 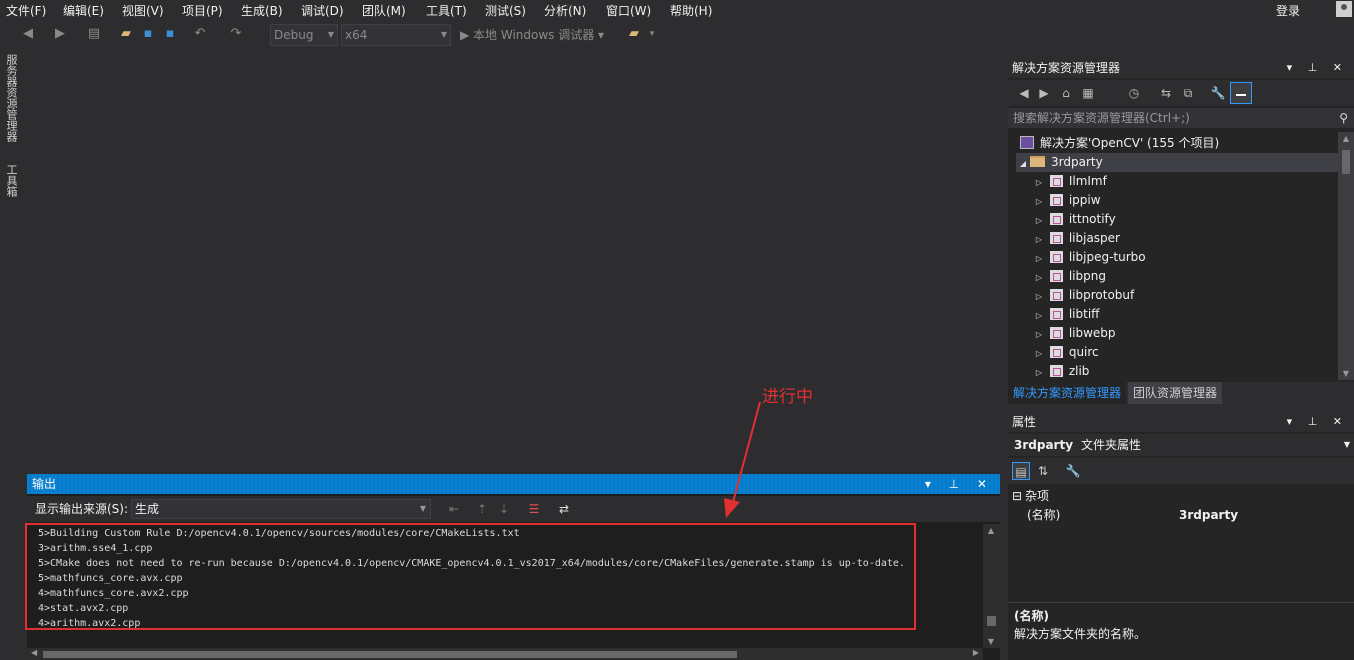 What do you see at coordinates (505, 10) in the screenshot?
I see `menu-test: 测试(S)` at bounding box center [505, 10].